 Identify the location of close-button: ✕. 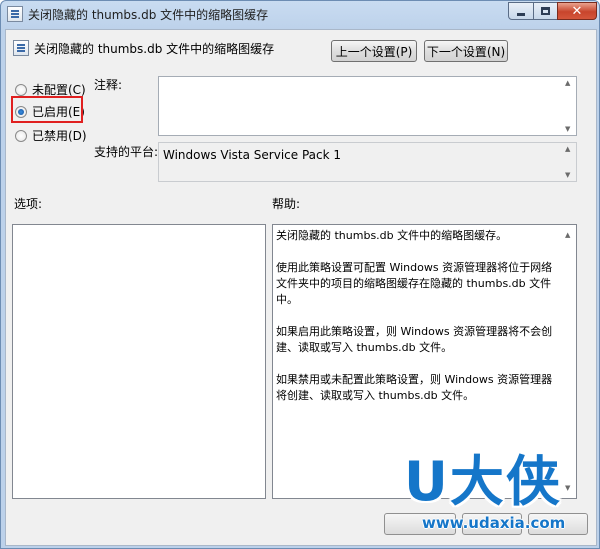
(577, 11).